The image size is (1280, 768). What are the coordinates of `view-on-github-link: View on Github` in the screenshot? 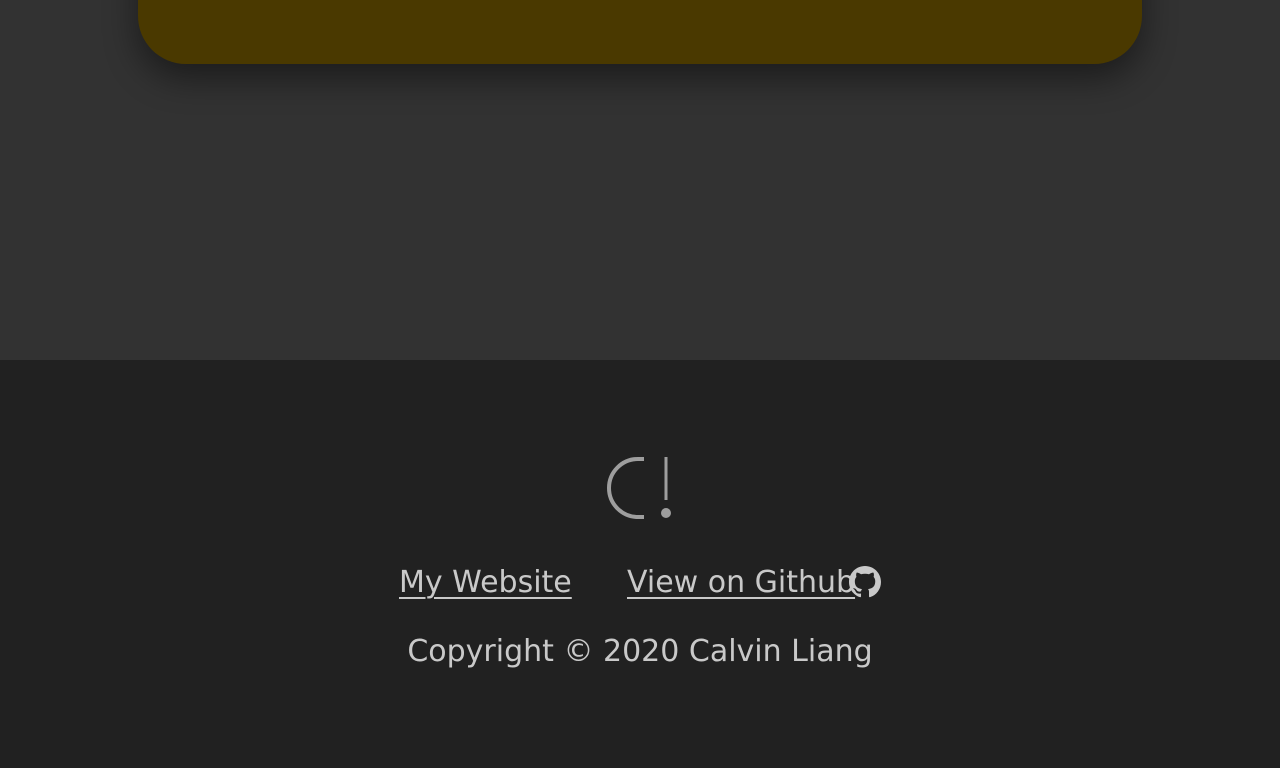 It's located at (741, 583).